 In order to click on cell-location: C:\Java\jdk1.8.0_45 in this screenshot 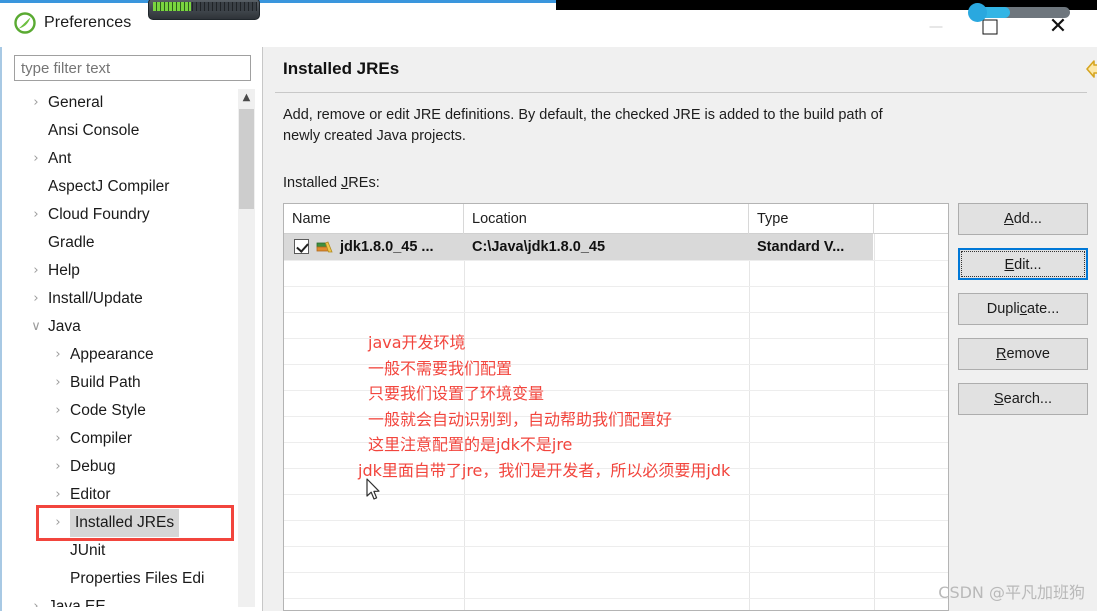, I will do `click(539, 247)`.